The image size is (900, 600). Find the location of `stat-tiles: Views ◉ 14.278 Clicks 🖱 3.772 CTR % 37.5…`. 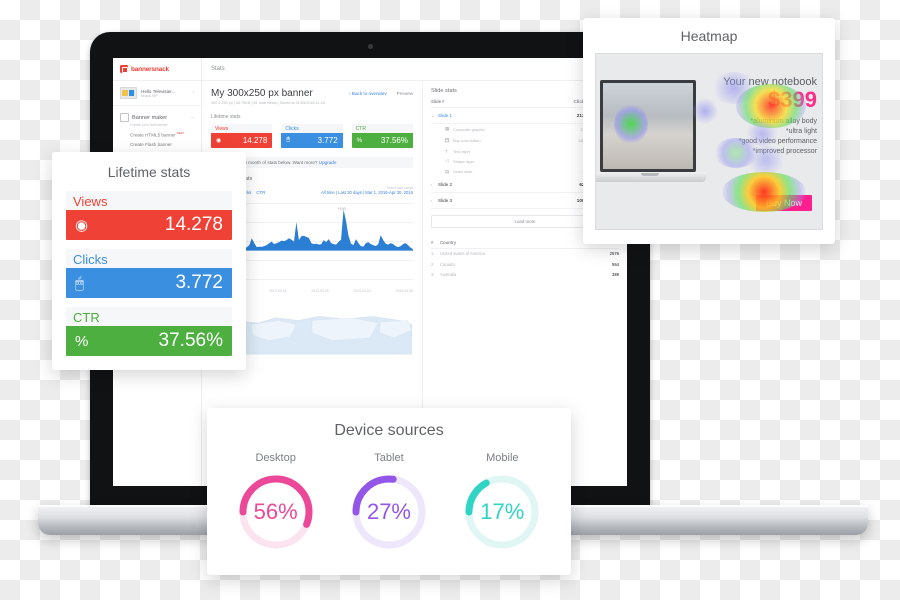

stat-tiles: Views ◉ 14.278 Clicks 🖱 3.772 CTR % 37.5… is located at coordinates (312, 136).